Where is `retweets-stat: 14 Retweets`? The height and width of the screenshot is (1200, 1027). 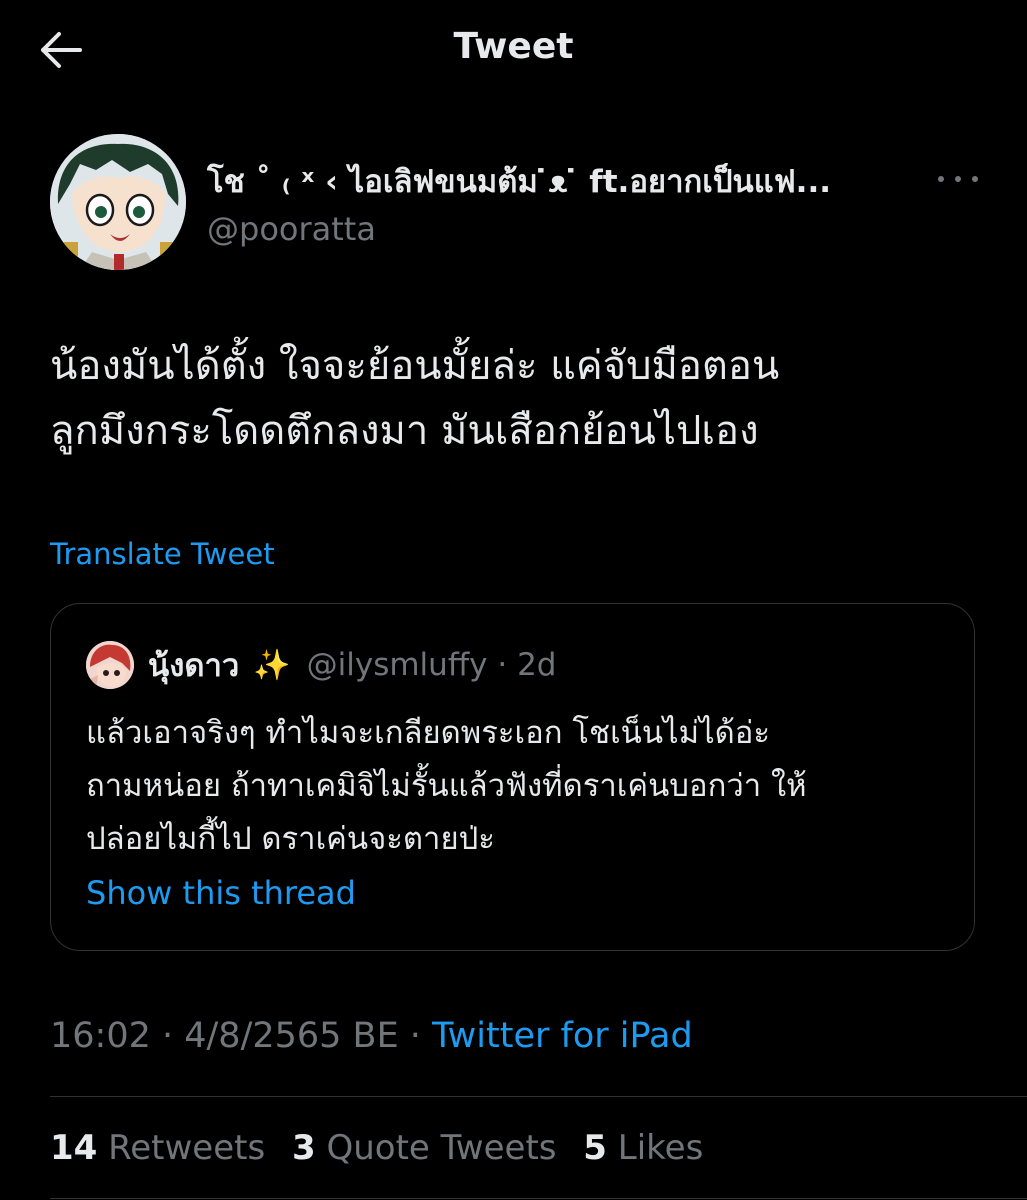 retweets-stat: 14 Retweets is located at coordinates (157, 1148).